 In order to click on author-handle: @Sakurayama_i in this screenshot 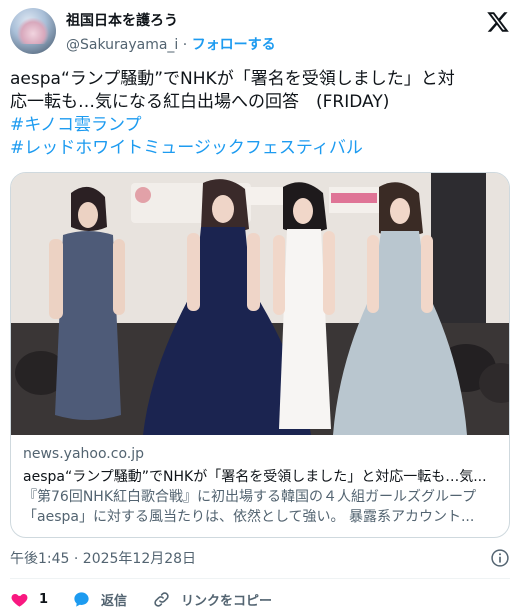, I will do `click(122, 45)`.